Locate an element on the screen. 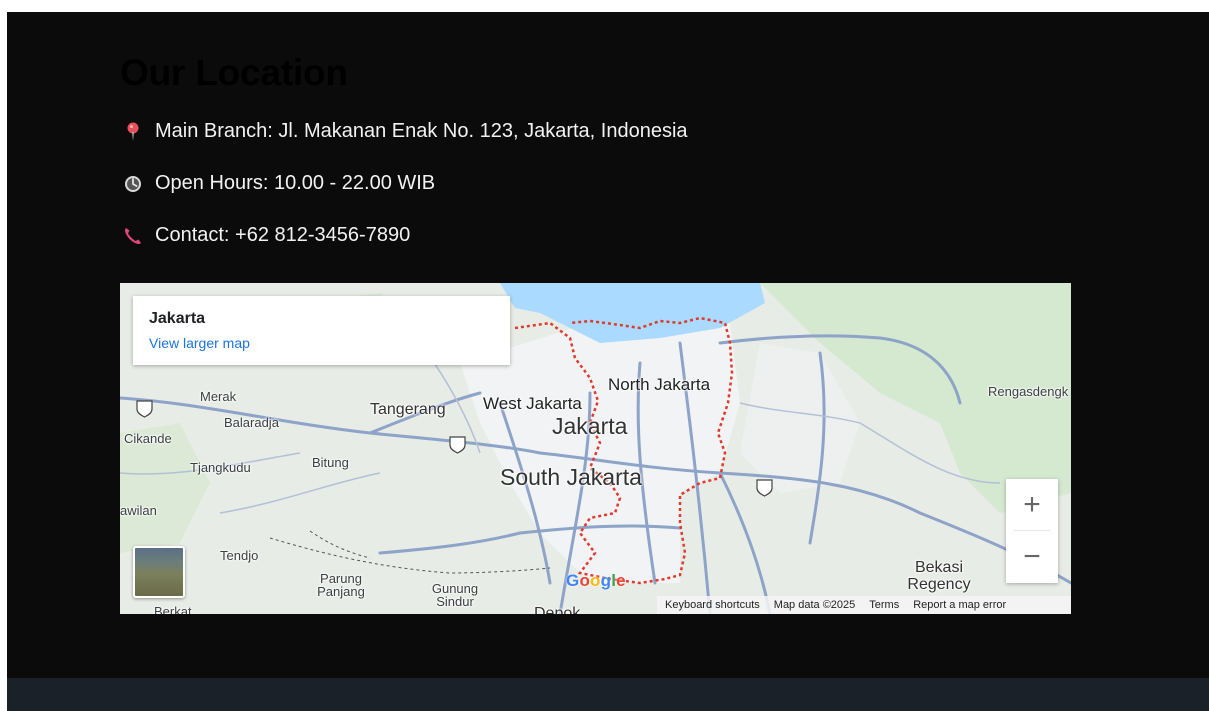  place-card: Jakarta View larger map is located at coordinates (321, 330).